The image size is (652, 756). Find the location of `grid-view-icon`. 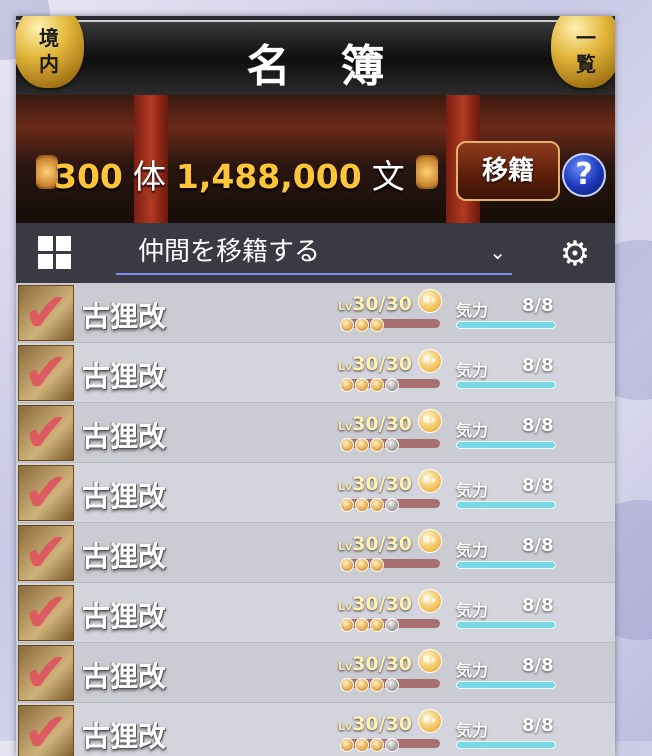

grid-view-icon is located at coordinates (55, 253).